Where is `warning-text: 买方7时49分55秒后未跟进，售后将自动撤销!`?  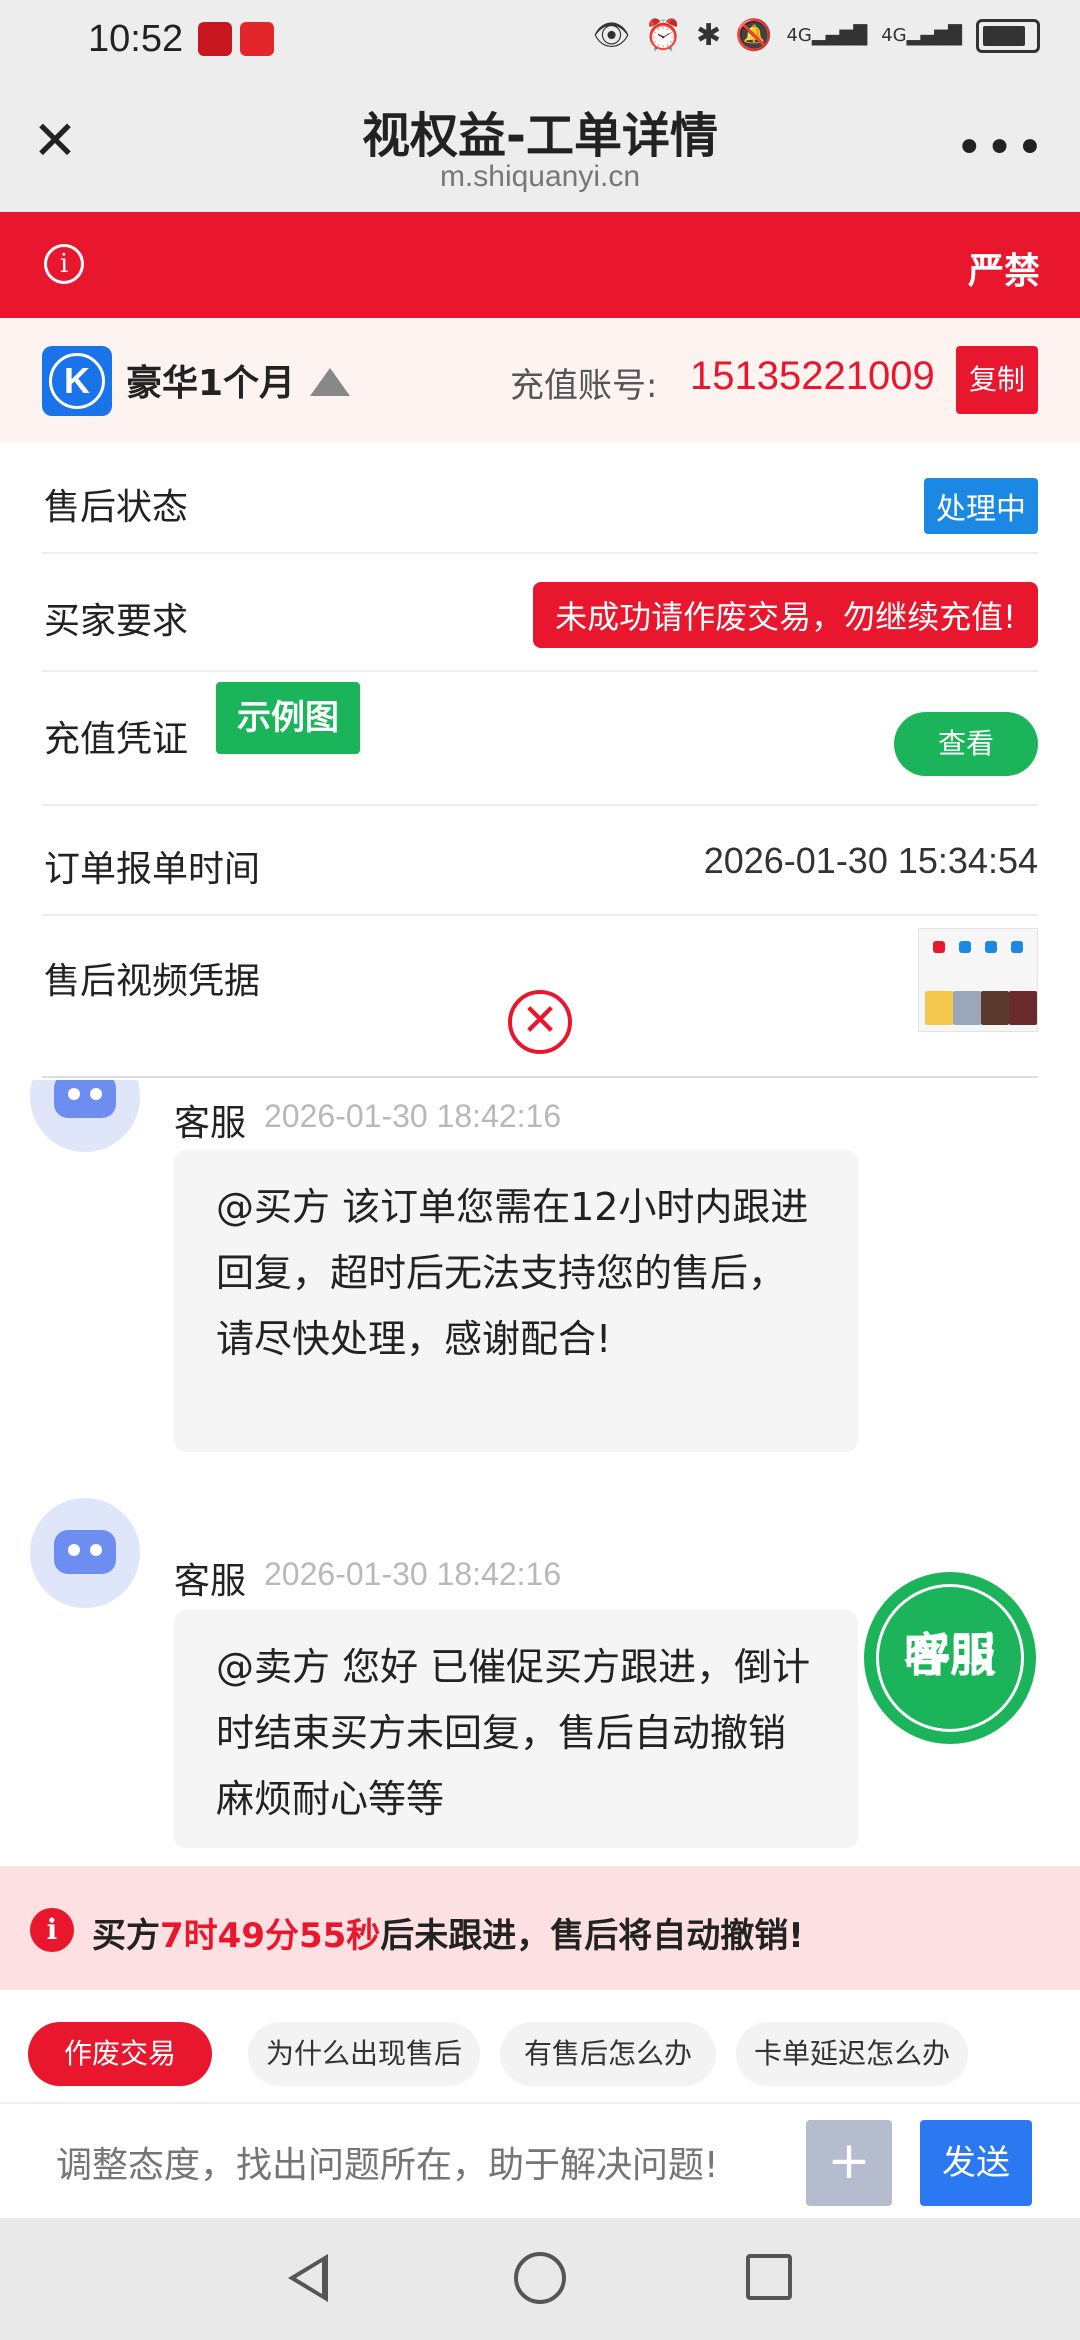
warning-text: 买方7时49分55秒后未跟进，售后将自动撤销! is located at coordinates (448, 1936).